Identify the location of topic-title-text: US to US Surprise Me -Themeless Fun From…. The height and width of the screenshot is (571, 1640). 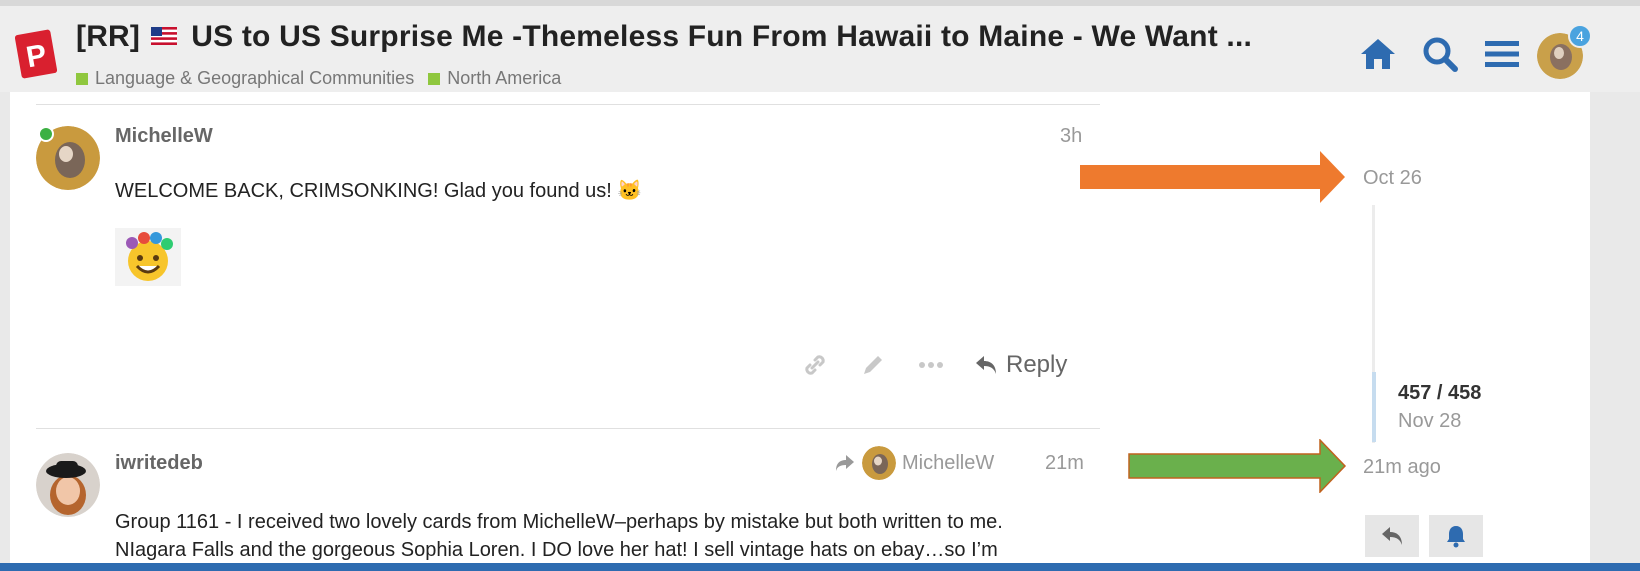
(722, 36).